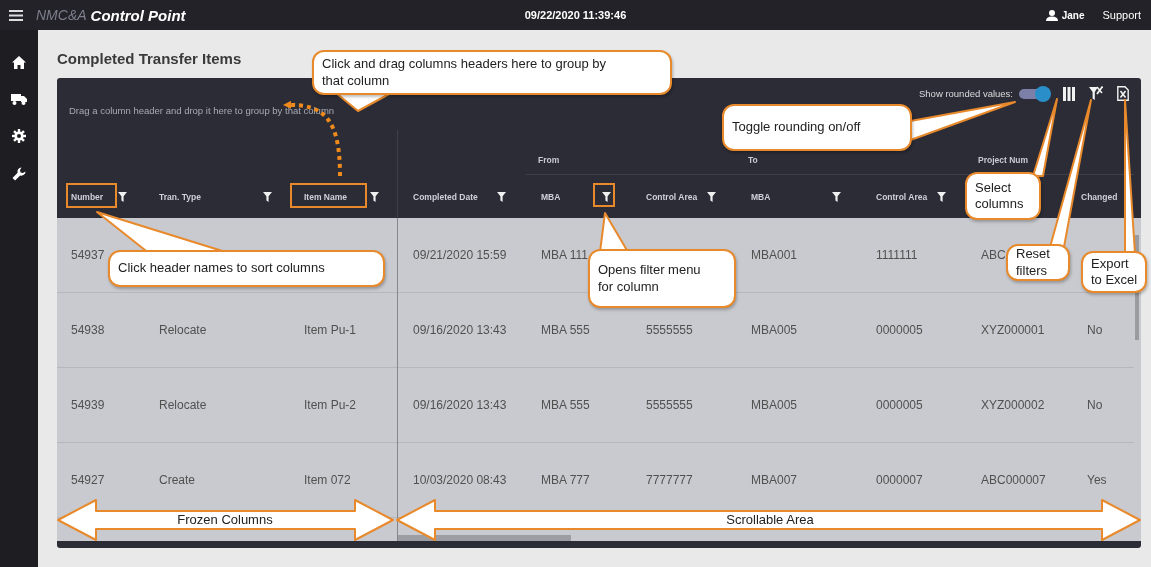  What do you see at coordinates (330, 330) in the screenshot?
I see `table-cell: Item Pu-1` at bounding box center [330, 330].